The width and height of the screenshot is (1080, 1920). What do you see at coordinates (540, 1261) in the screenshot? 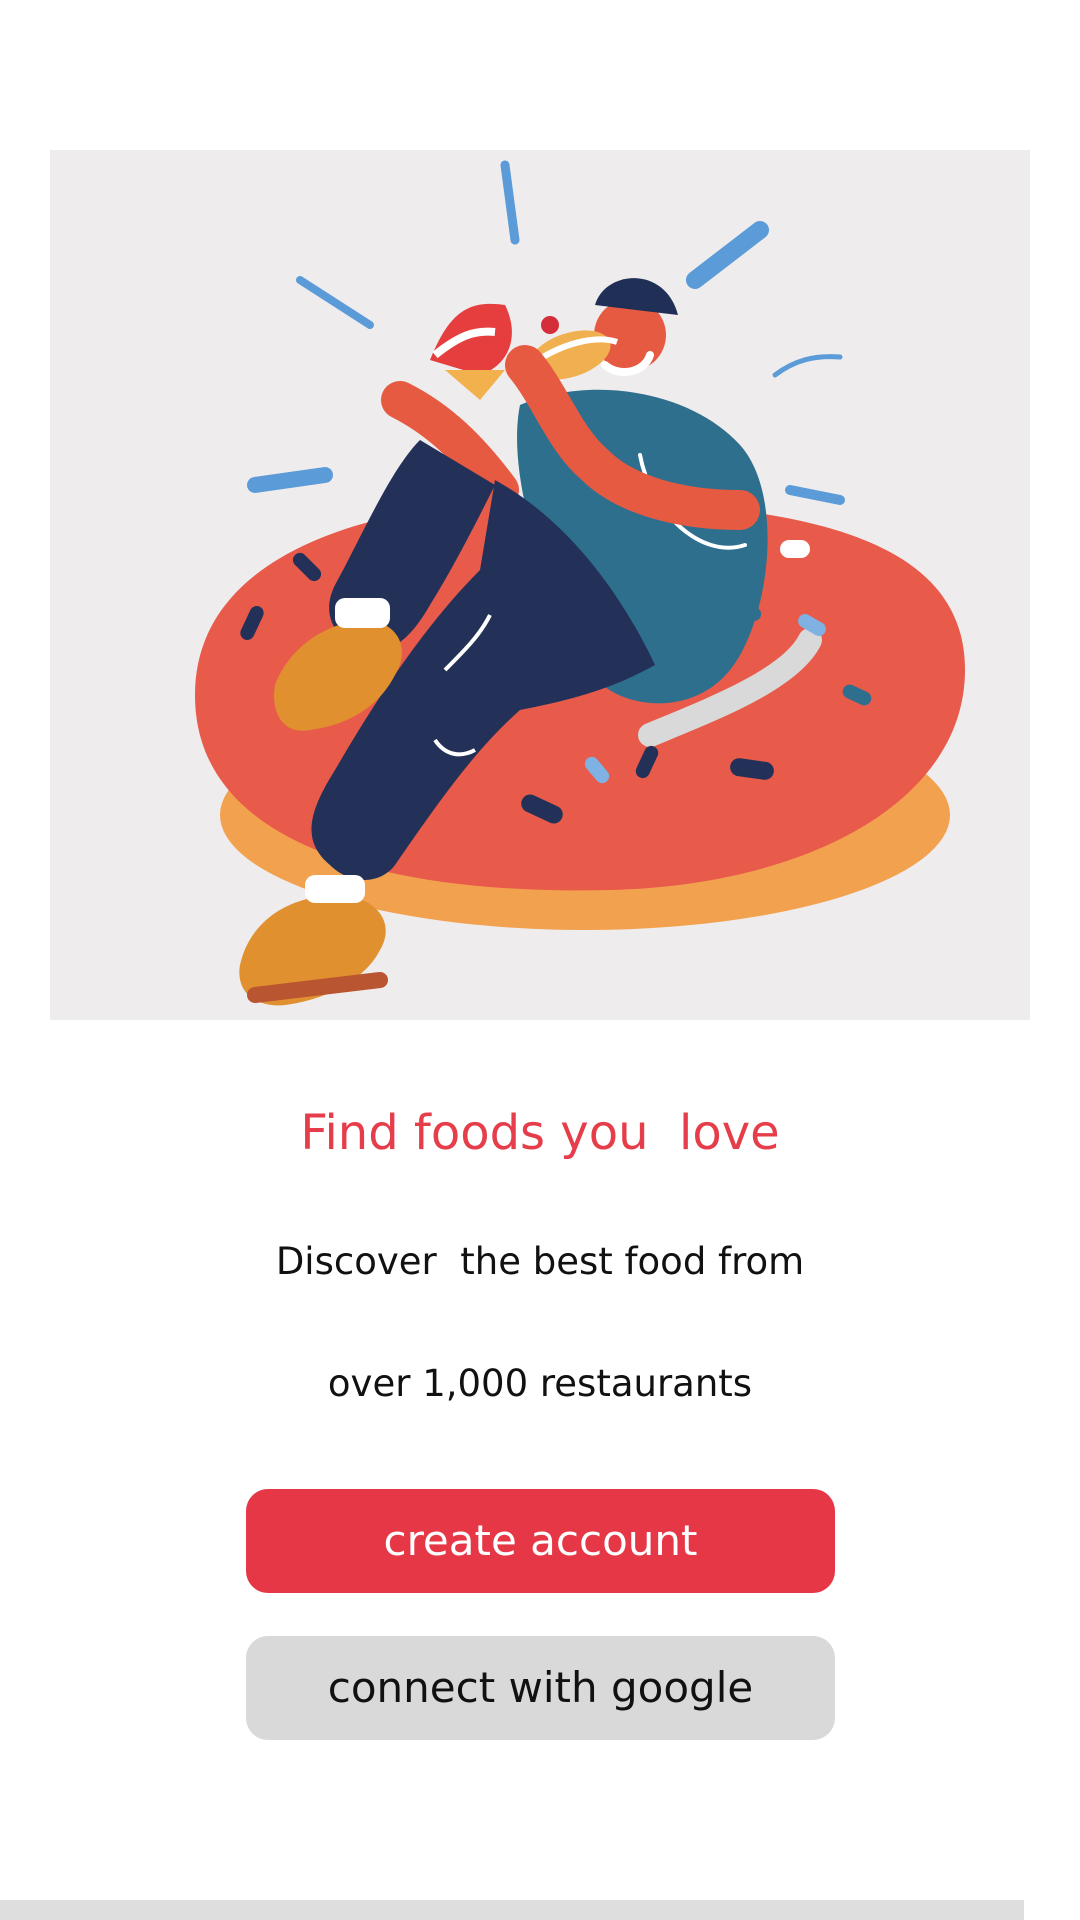
I see `description-line-1: Discover the best food from` at bounding box center [540, 1261].